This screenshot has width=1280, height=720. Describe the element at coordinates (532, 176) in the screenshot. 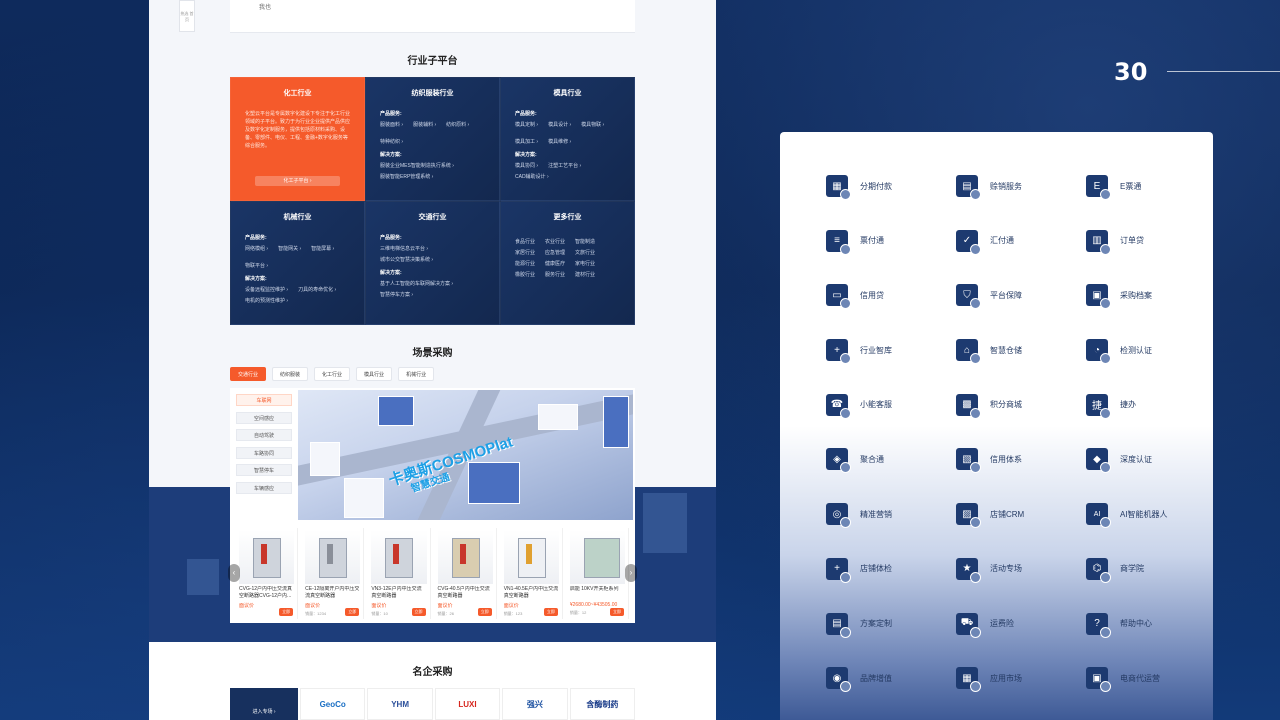

I see `industry-link: CAD辅助设计 ›` at that location.